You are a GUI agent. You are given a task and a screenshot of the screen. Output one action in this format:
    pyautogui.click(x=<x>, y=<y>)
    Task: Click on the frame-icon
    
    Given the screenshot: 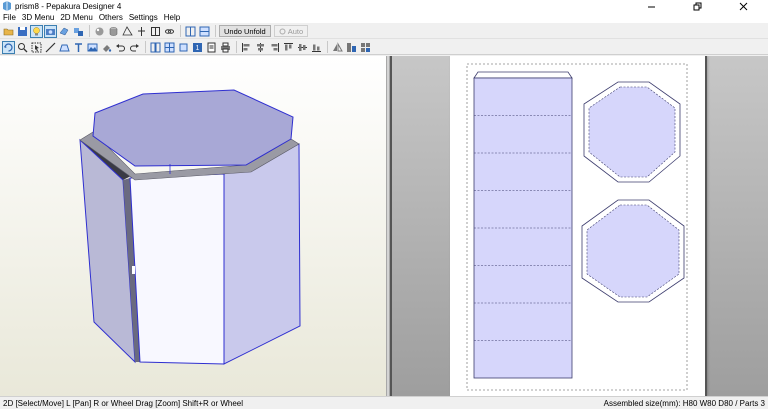 What is the action you would take?
    pyautogui.click(x=155, y=31)
    